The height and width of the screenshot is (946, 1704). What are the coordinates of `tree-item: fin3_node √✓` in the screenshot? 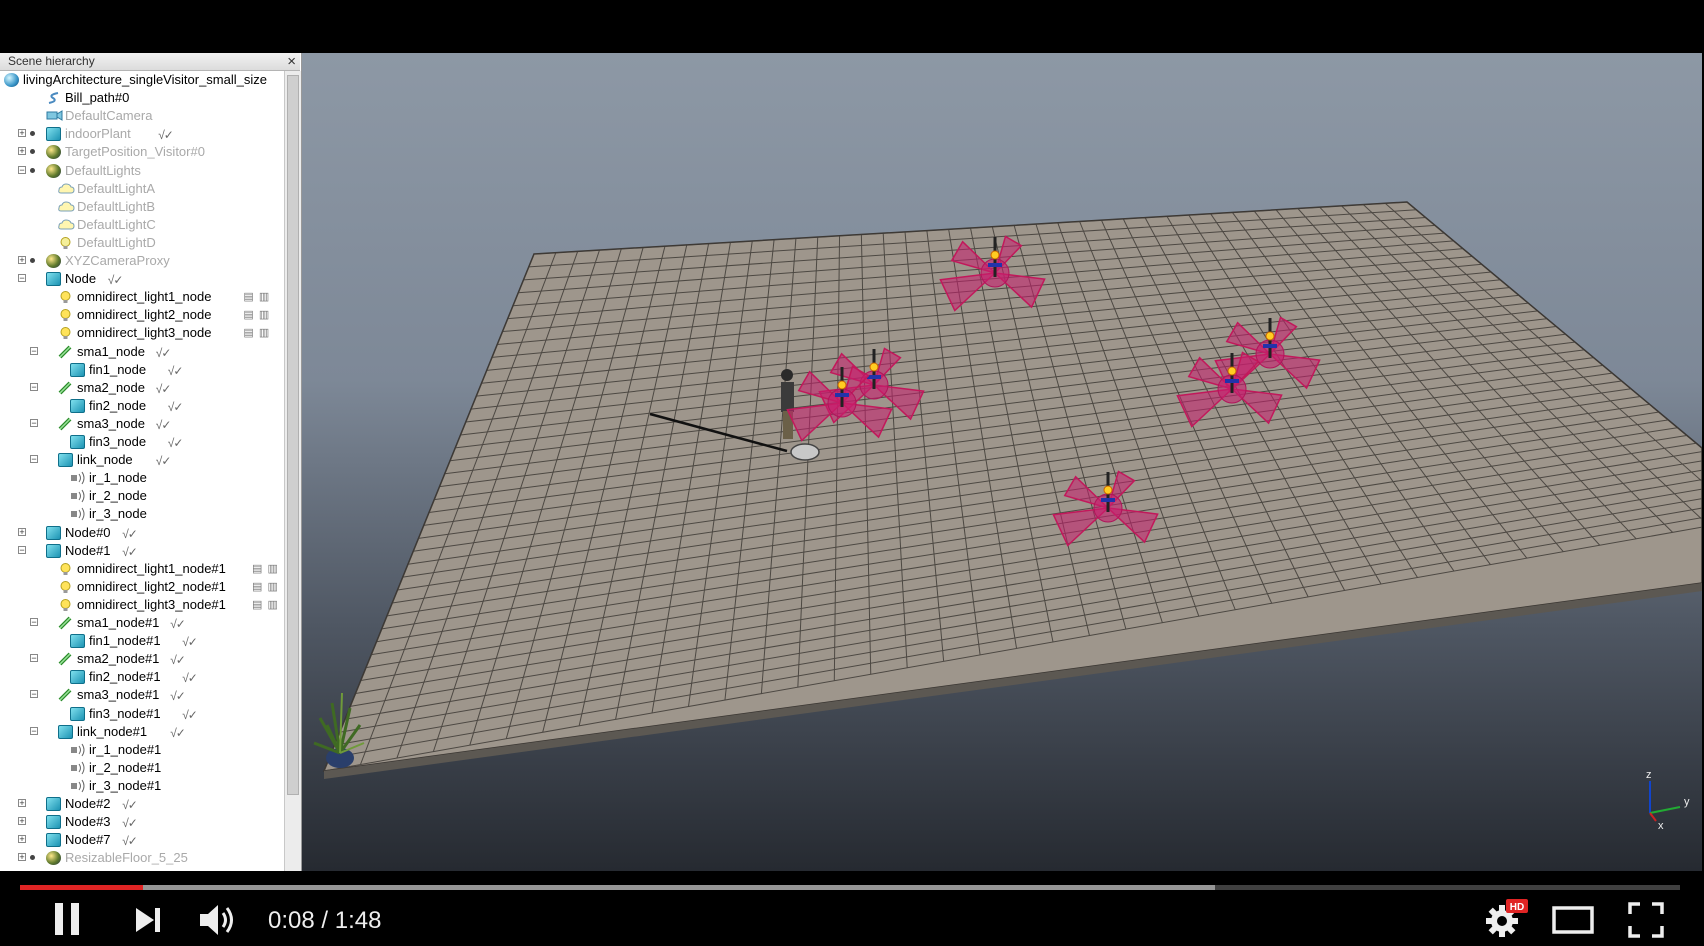 It's located at (142, 442).